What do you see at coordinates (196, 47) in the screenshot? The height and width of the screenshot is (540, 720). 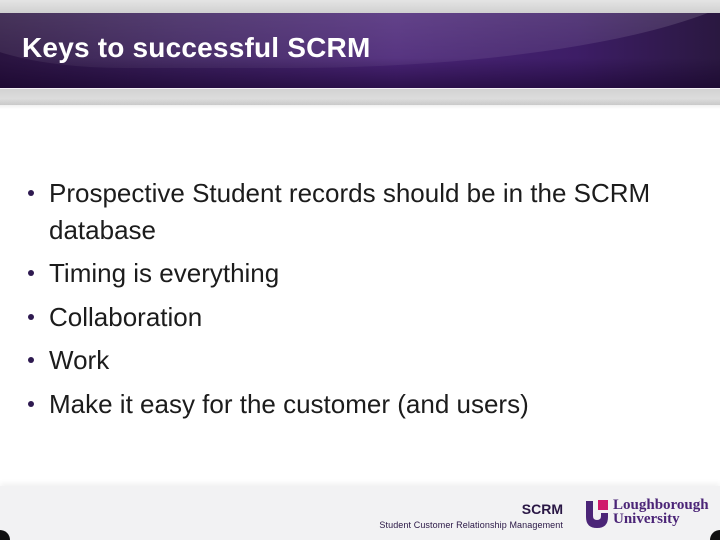 I see `slide-title: Keys to successful SCRM` at bounding box center [196, 47].